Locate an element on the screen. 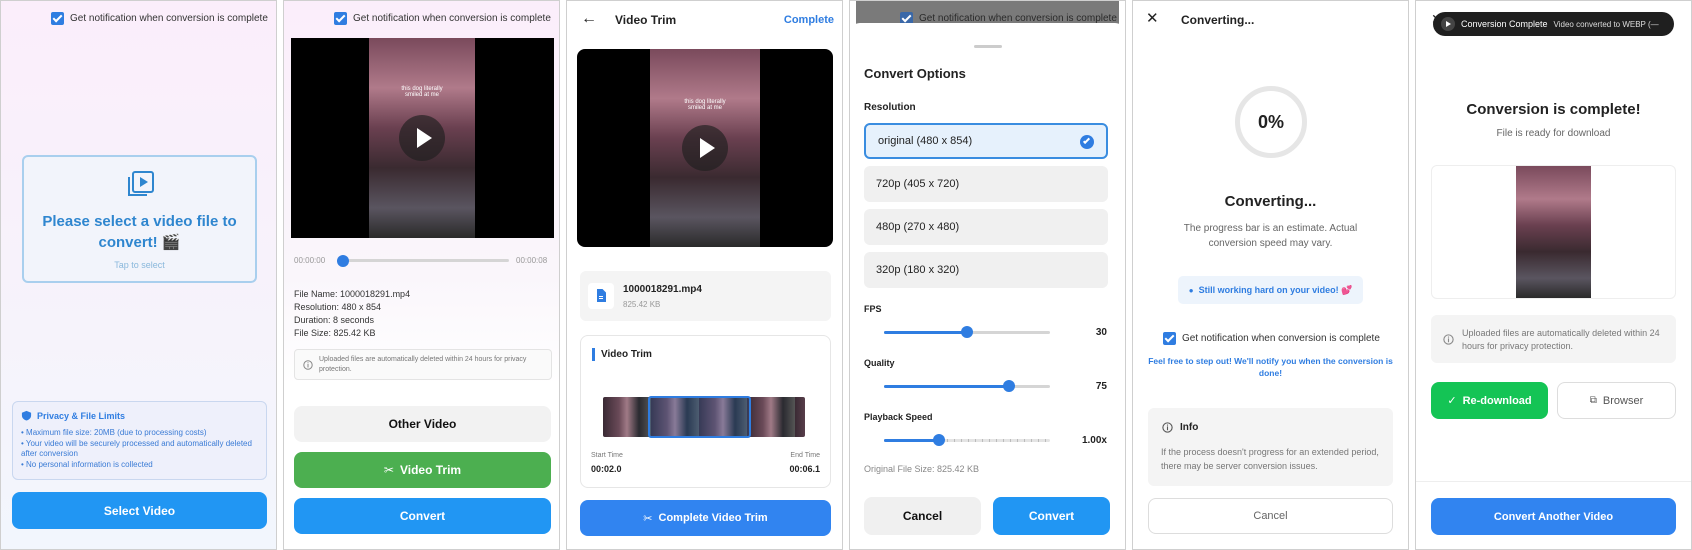 Image resolution: width=1692 pixels, height=550 pixels. resolution-label: Resolution is located at coordinates (890, 107).